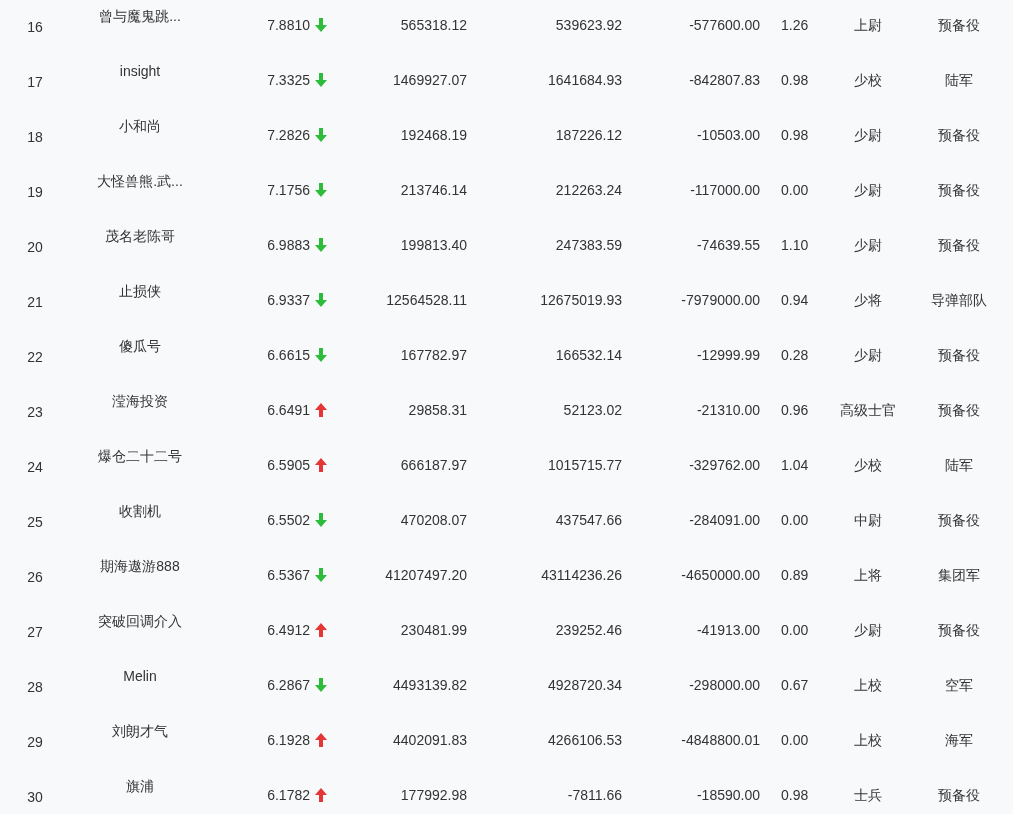 This screenshot has height=814, width=1013. I want to click on table-cell-text: 167782.97, so click(433, 355).